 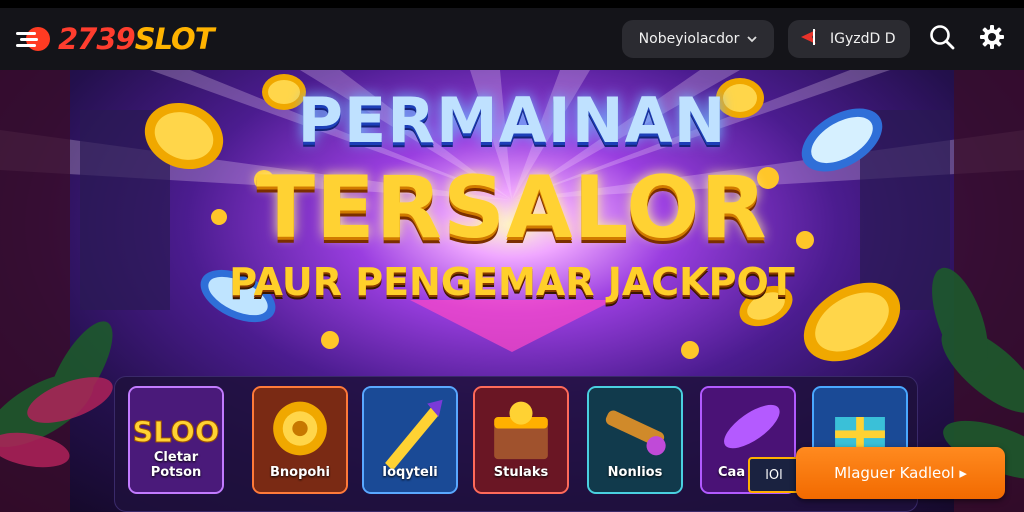 What do you see at coordinates (635, 440) in the screenshot?
I see `game-tile-5: Nonlios` at bounding box center [635, 440].